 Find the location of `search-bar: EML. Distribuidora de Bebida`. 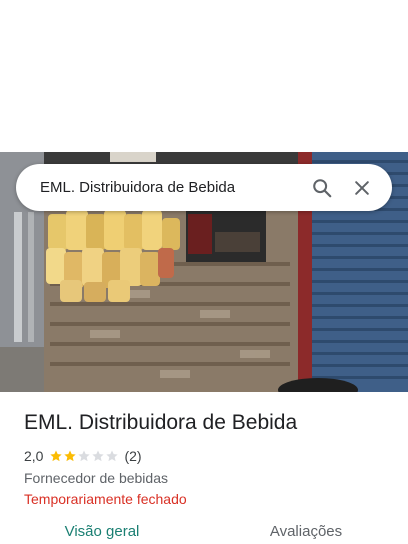

search-bar: EML. Distribuidora de Bebida is located at coordinates (204, 187).